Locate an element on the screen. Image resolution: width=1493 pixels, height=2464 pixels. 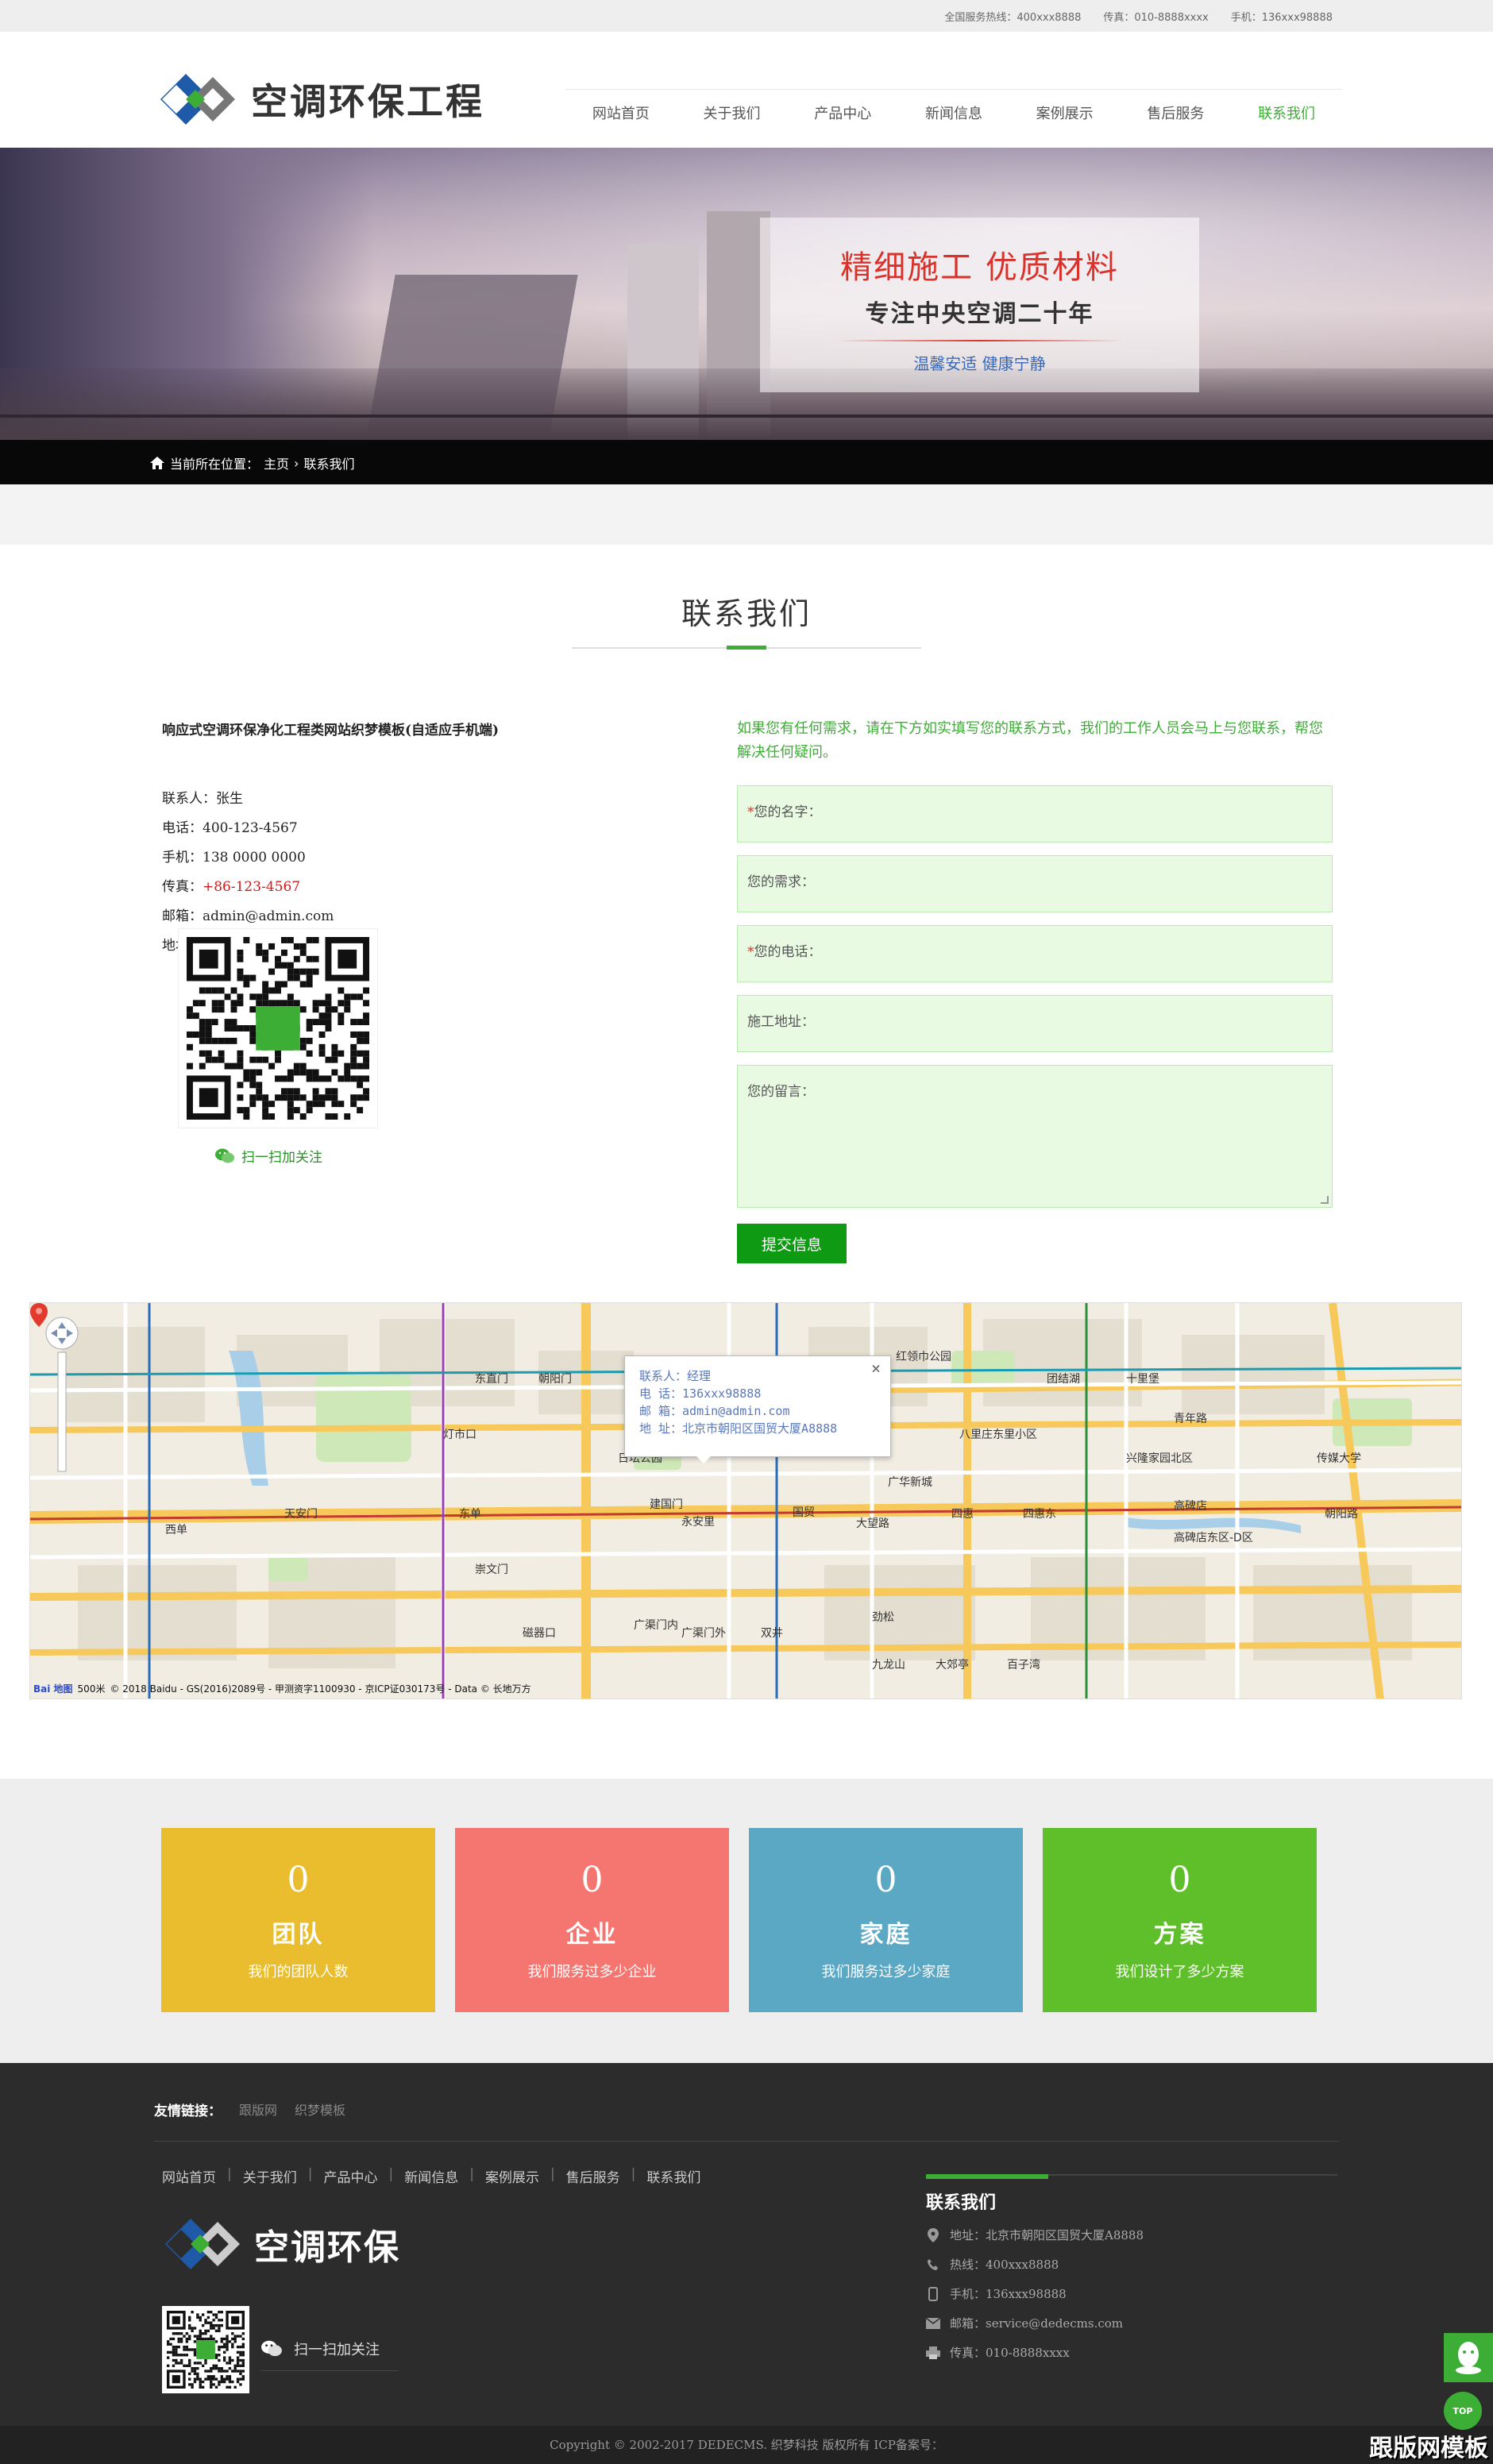
section-header: 联系我们 is located at coordinates (746, 597).